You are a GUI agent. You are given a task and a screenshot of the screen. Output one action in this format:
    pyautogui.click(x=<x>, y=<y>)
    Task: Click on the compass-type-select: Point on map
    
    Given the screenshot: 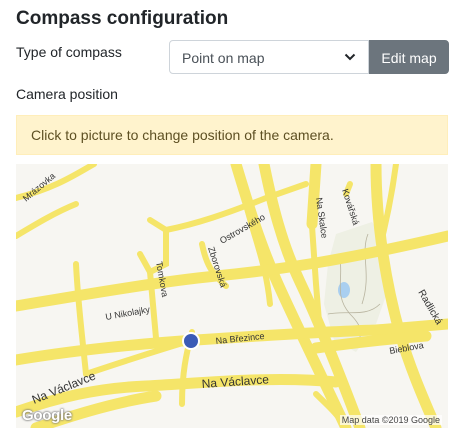 What is the action you would take?
    pyautogui.click(x=269, y=57)
    